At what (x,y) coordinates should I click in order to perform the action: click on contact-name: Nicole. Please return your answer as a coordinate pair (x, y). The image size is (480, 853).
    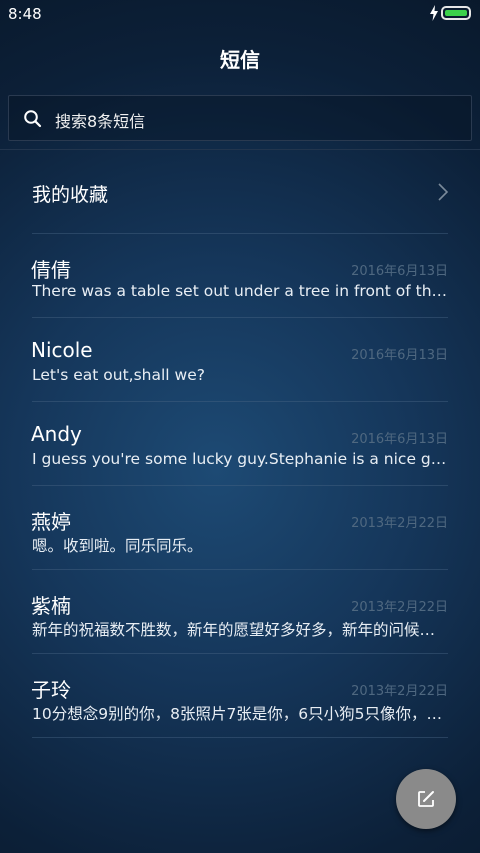
    Looking at the image, I should click on (62, 350).